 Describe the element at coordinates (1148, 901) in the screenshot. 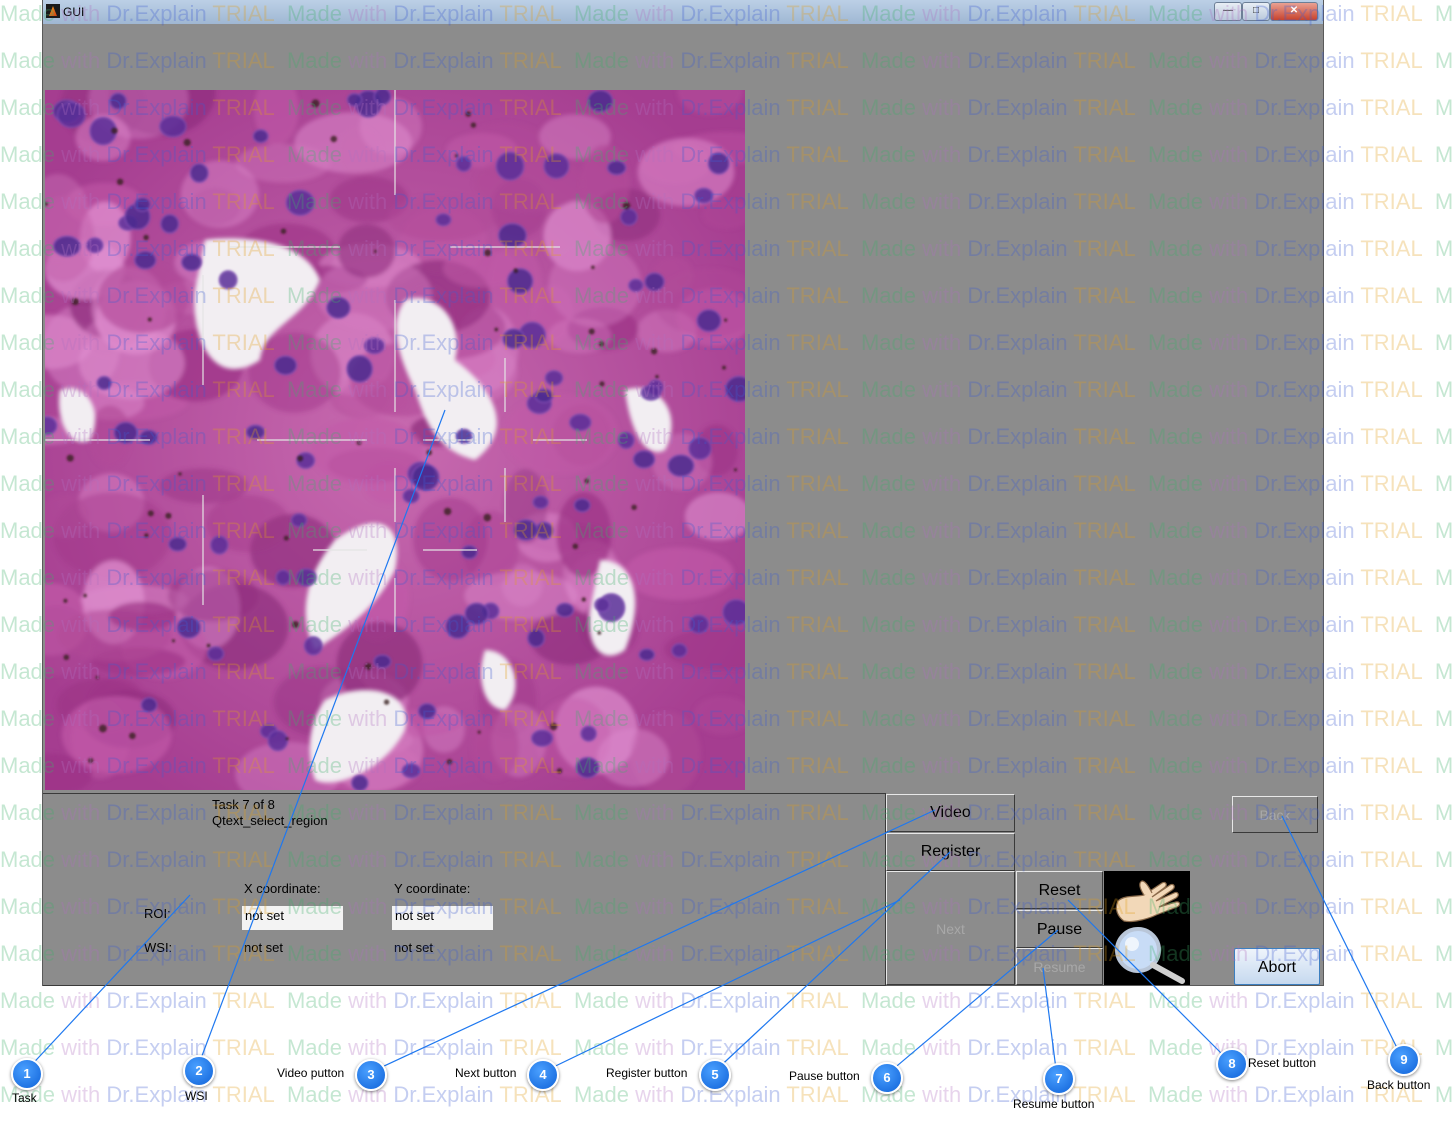

I see `hand-icon` at that location.